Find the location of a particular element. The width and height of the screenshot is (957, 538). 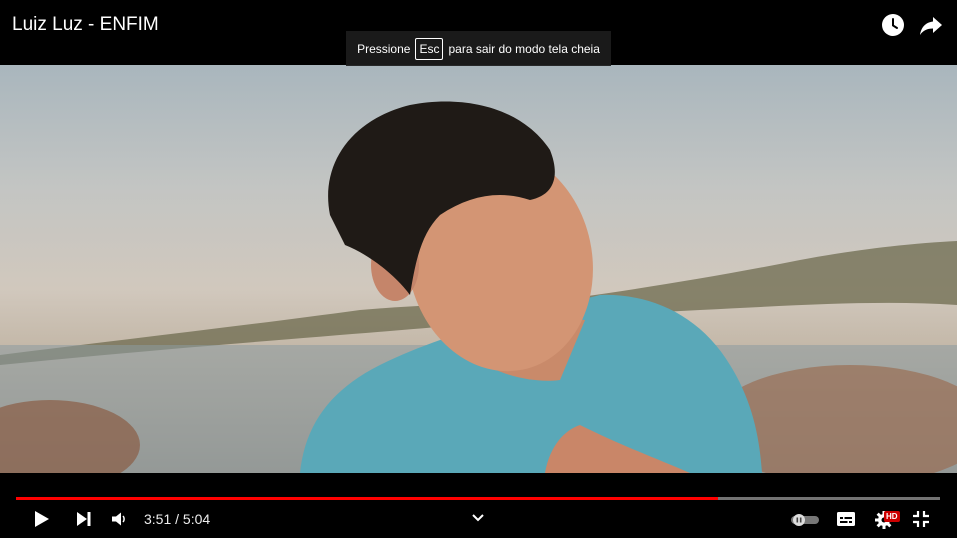

expand-button is located at coordinates (478, 516).